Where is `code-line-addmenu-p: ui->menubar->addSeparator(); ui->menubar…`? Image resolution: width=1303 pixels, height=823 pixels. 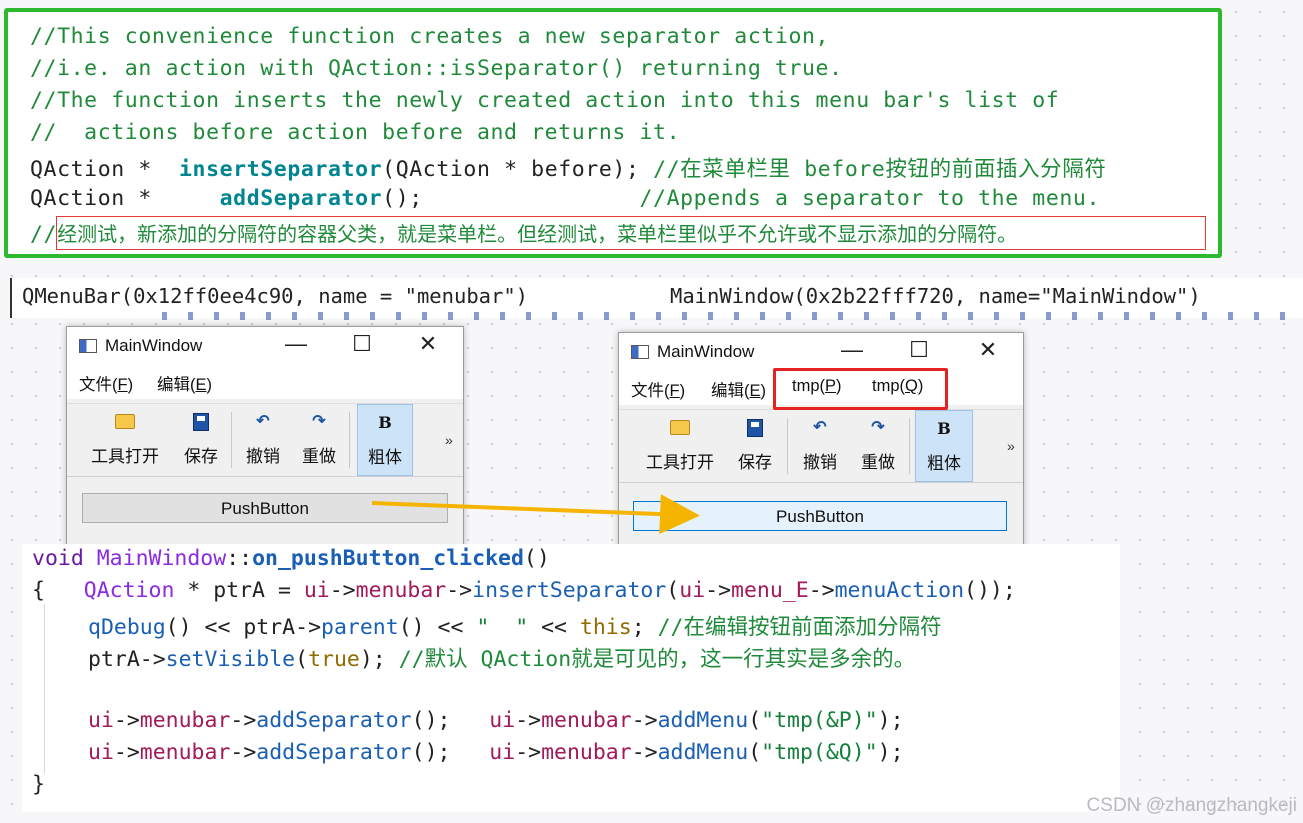
code-line-addmenu-p: ui->menubar->addSeparator(); ui->menubar… is located at coordinates (496, 720).